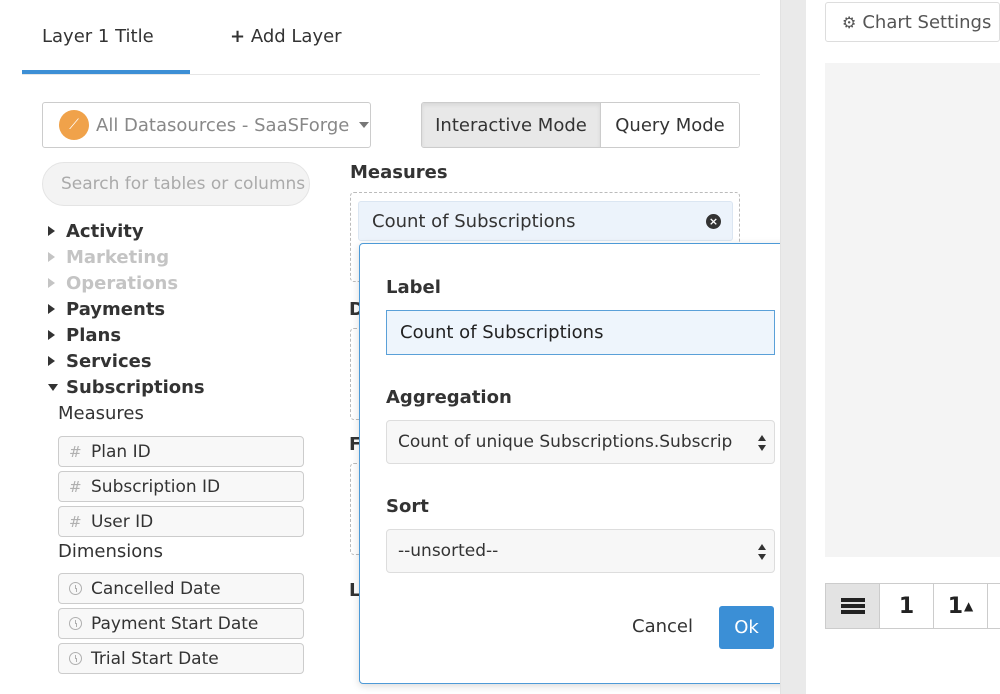  I want to click on cancel-button: Cancel, so click(662, 626).